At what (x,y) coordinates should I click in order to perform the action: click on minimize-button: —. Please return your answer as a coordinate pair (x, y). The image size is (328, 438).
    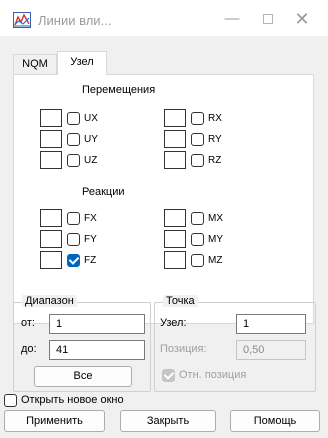
    Looking at the image, I should click on (232, 19).